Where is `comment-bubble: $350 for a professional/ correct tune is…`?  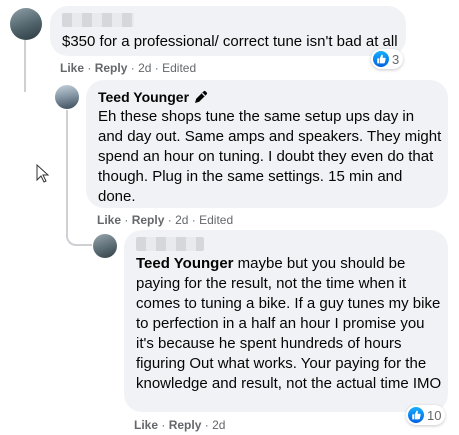 comment-bubble: $350 for a professional/ correct tune is… is located at coordinates (228, 31).